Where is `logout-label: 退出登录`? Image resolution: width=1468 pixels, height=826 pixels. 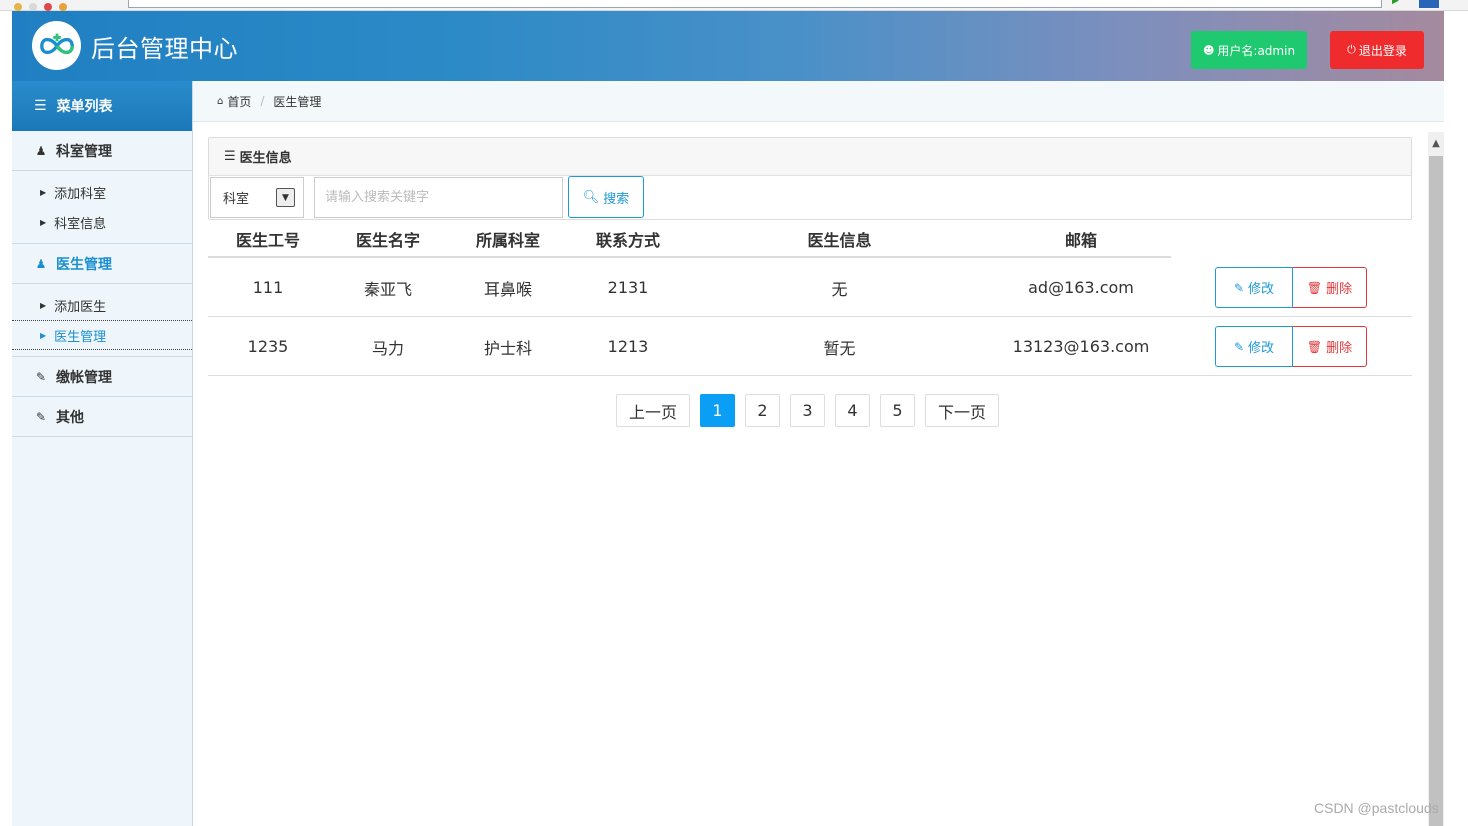 logout-label: 退出登录 is located at coordinates (1382, 50).